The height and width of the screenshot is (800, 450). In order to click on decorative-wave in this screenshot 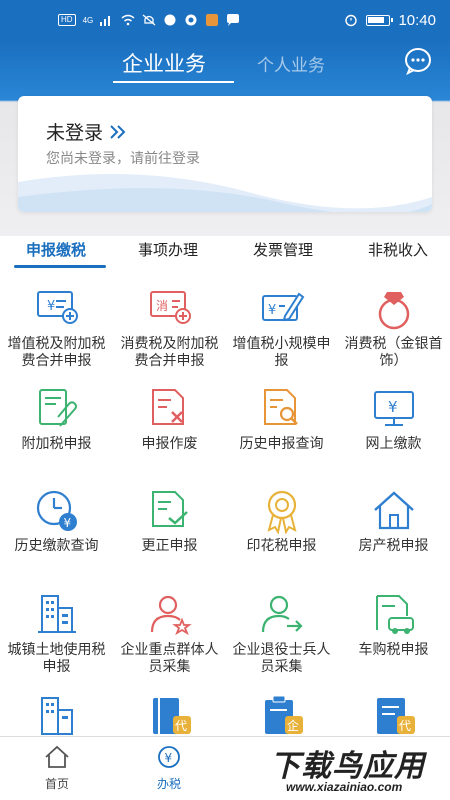, I will do `click(225, 193)`.